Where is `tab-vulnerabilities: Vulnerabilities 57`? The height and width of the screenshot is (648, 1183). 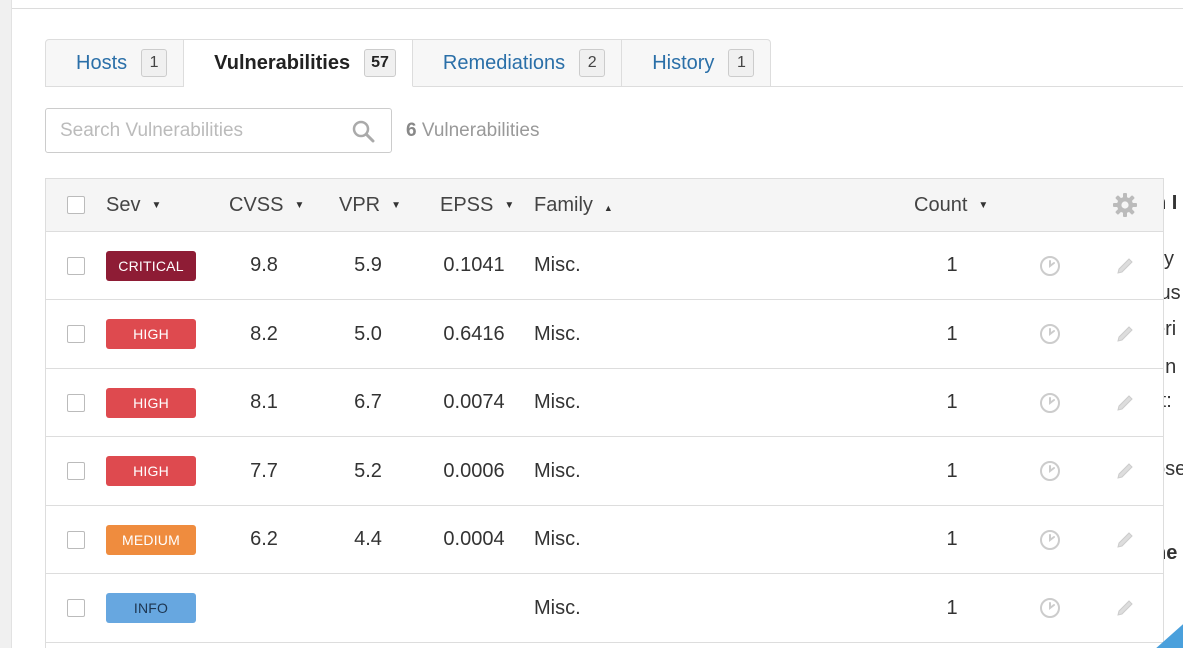 tab-vulnerabilities: Vulnerabilities 57 is located at coordinates (298, 63).